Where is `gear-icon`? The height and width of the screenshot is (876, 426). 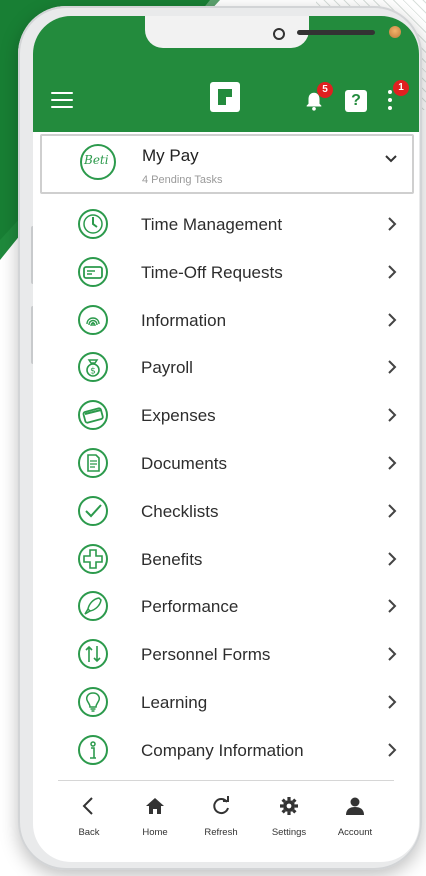 gear-icon is located at coordinates (289, 806).